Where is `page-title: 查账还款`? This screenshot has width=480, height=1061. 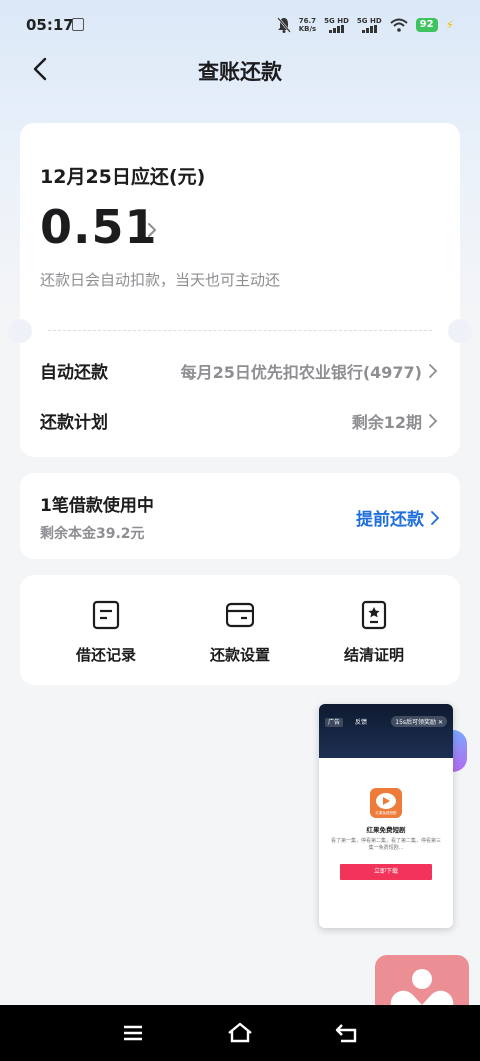 page-title: 查账还款 is located at coordinates (240, 72).